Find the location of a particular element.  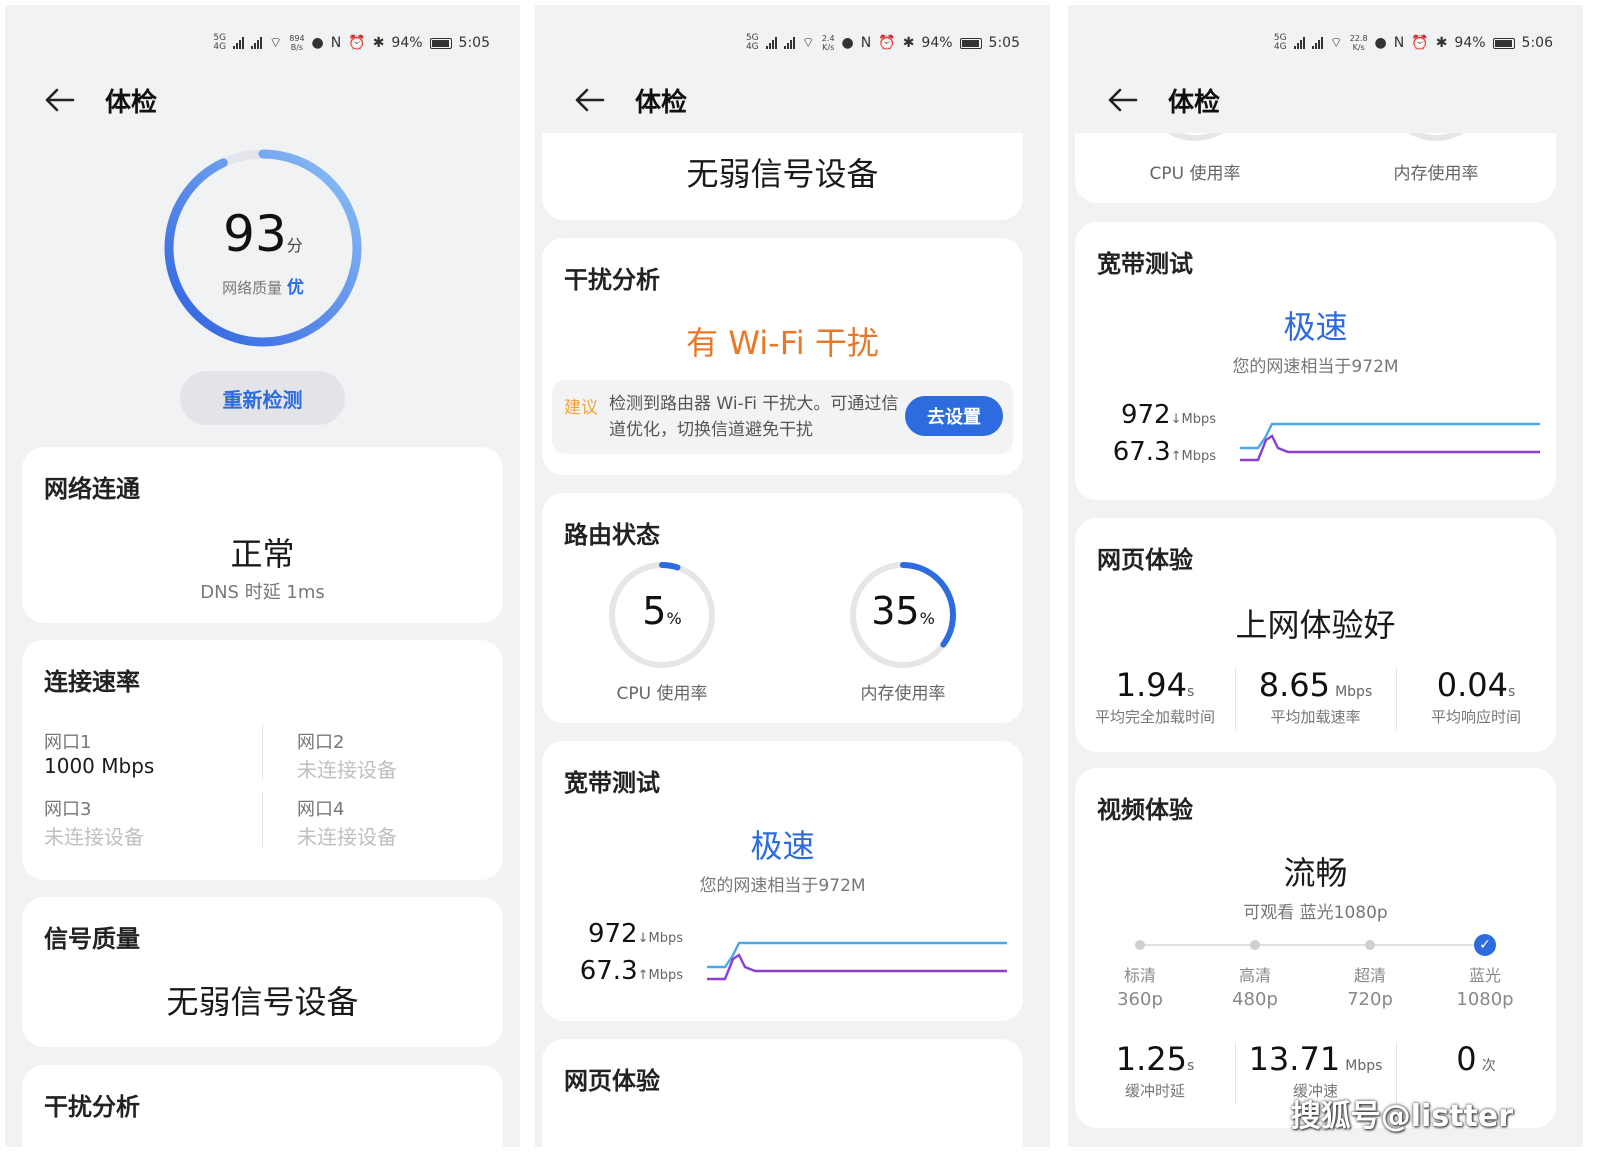

advice-box: 建议 检测到路由器 Wi-Fi 干扰大。可通过信道优化，切换信道避免干扰 去设置 is located at coordinates (782, 417).